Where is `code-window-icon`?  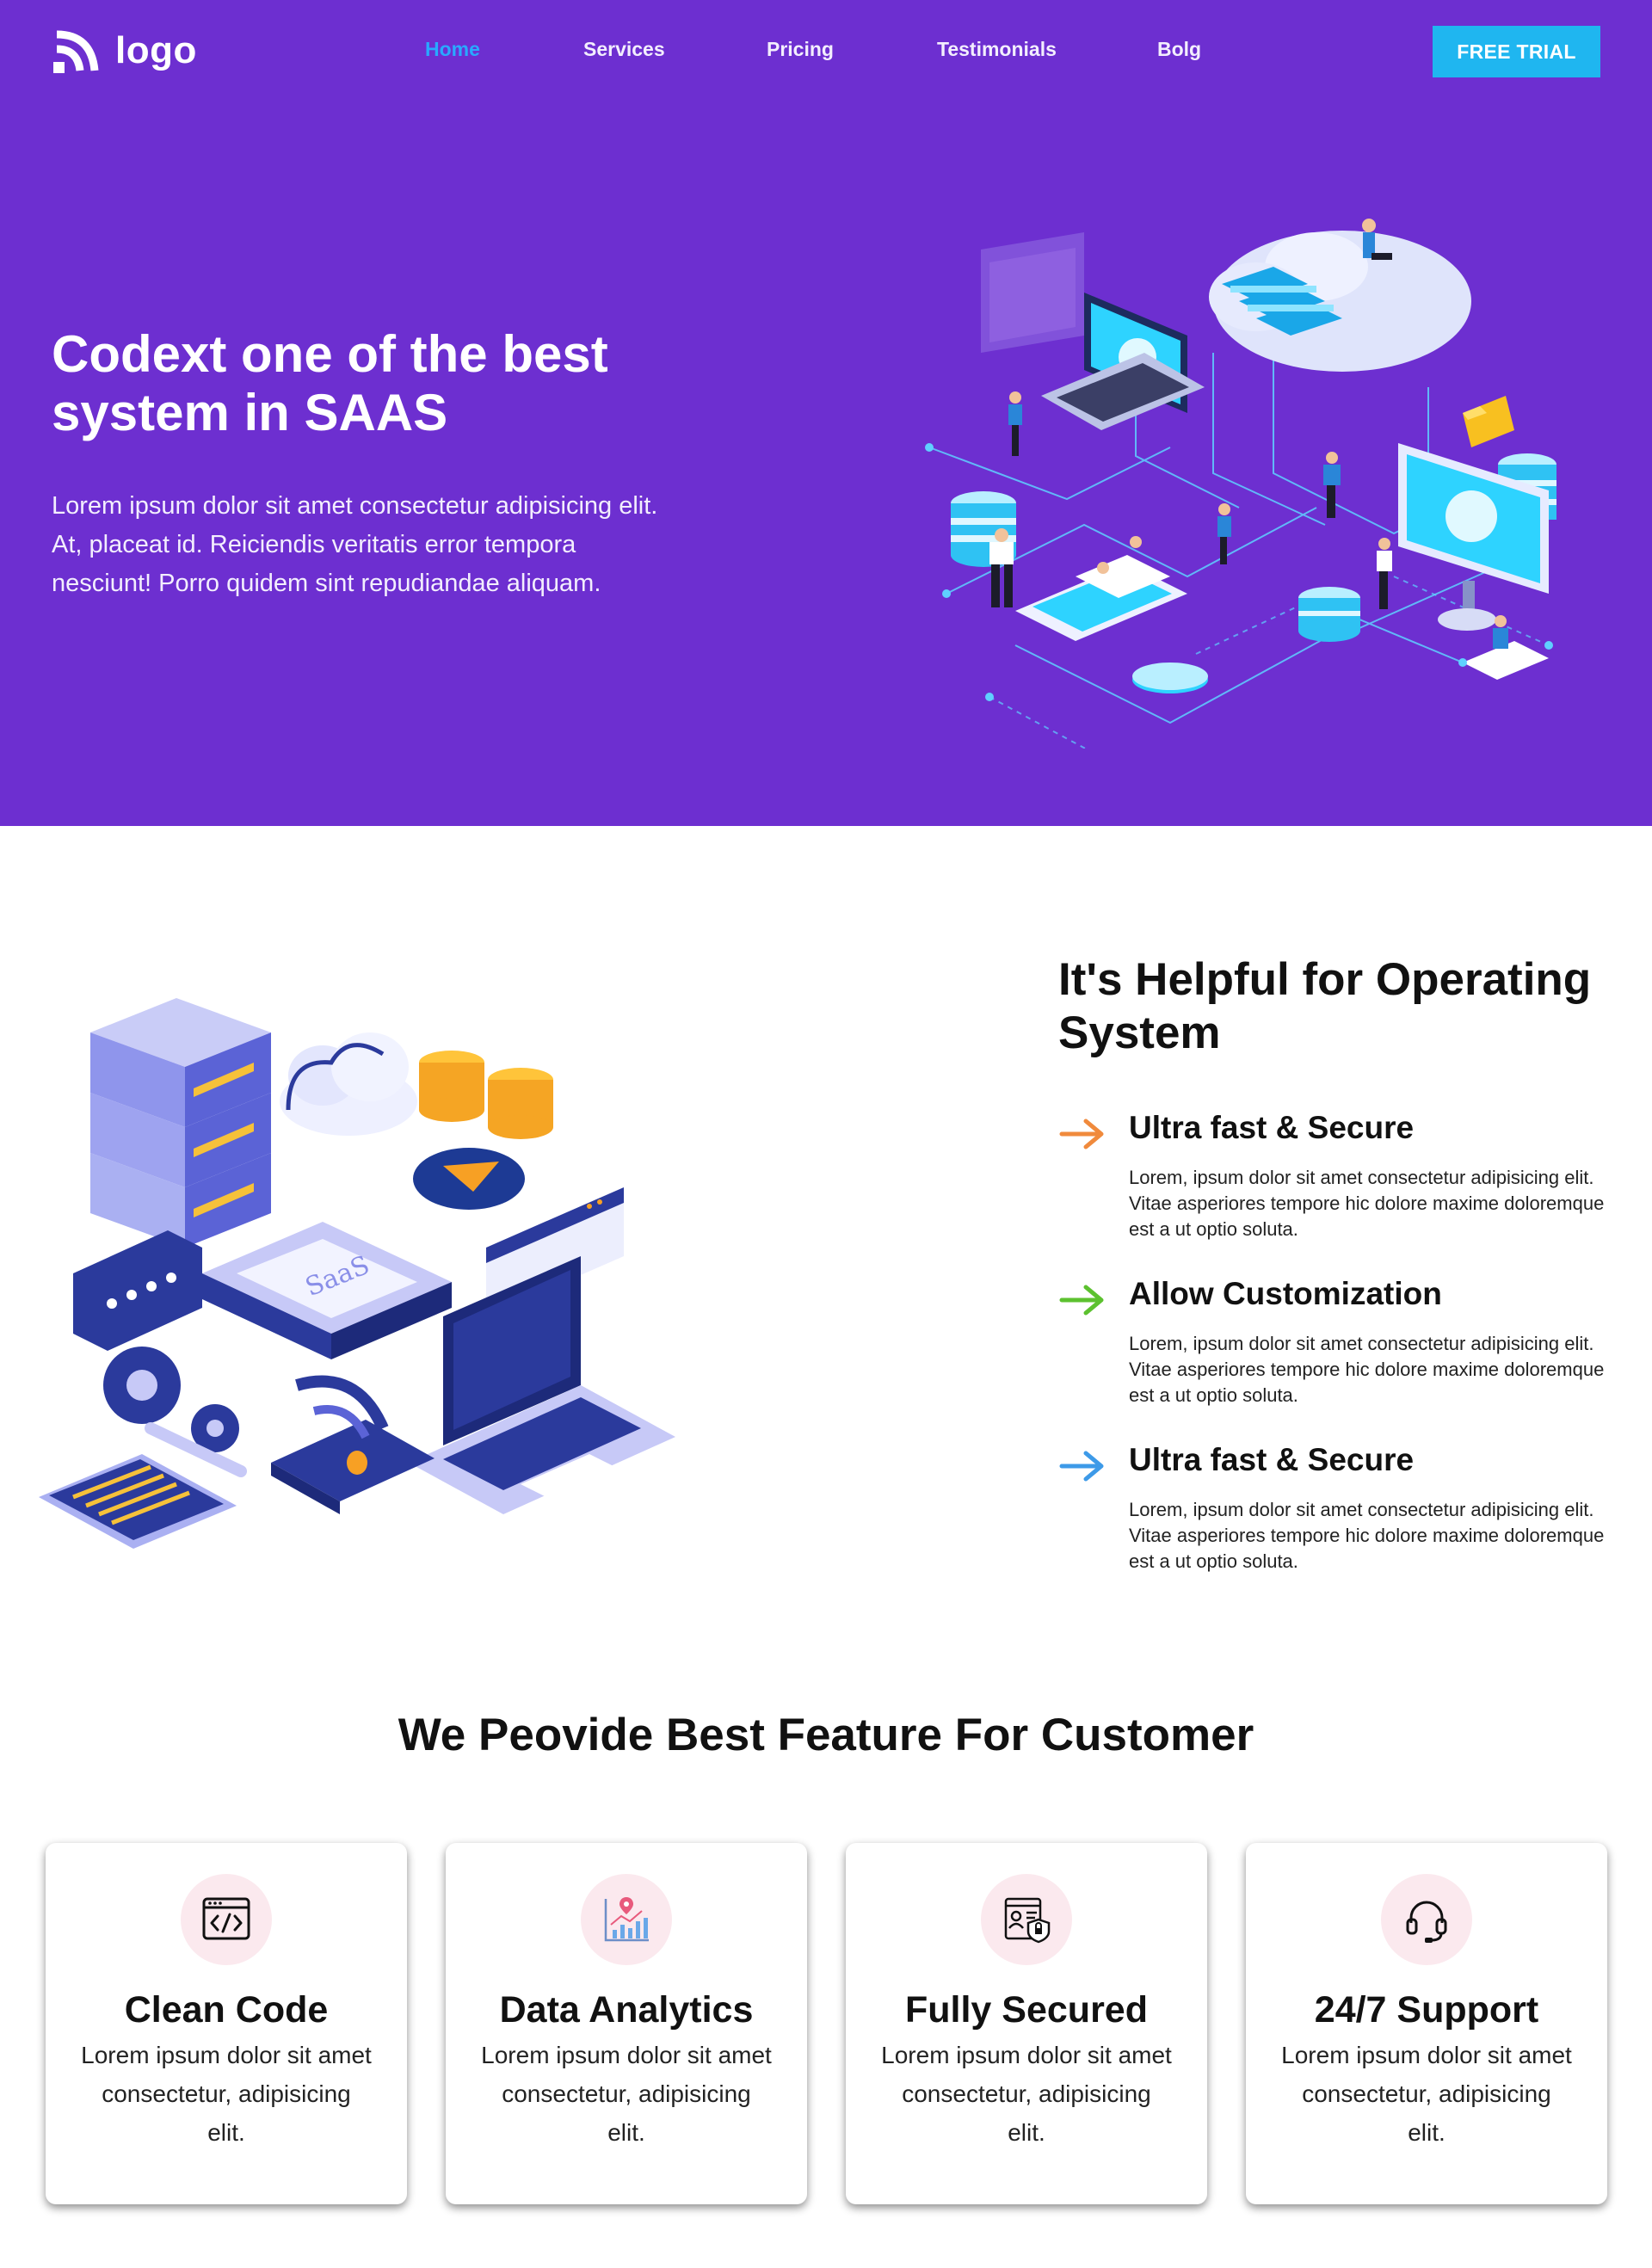 code-window-icon is located at coordinates (226, 1918).